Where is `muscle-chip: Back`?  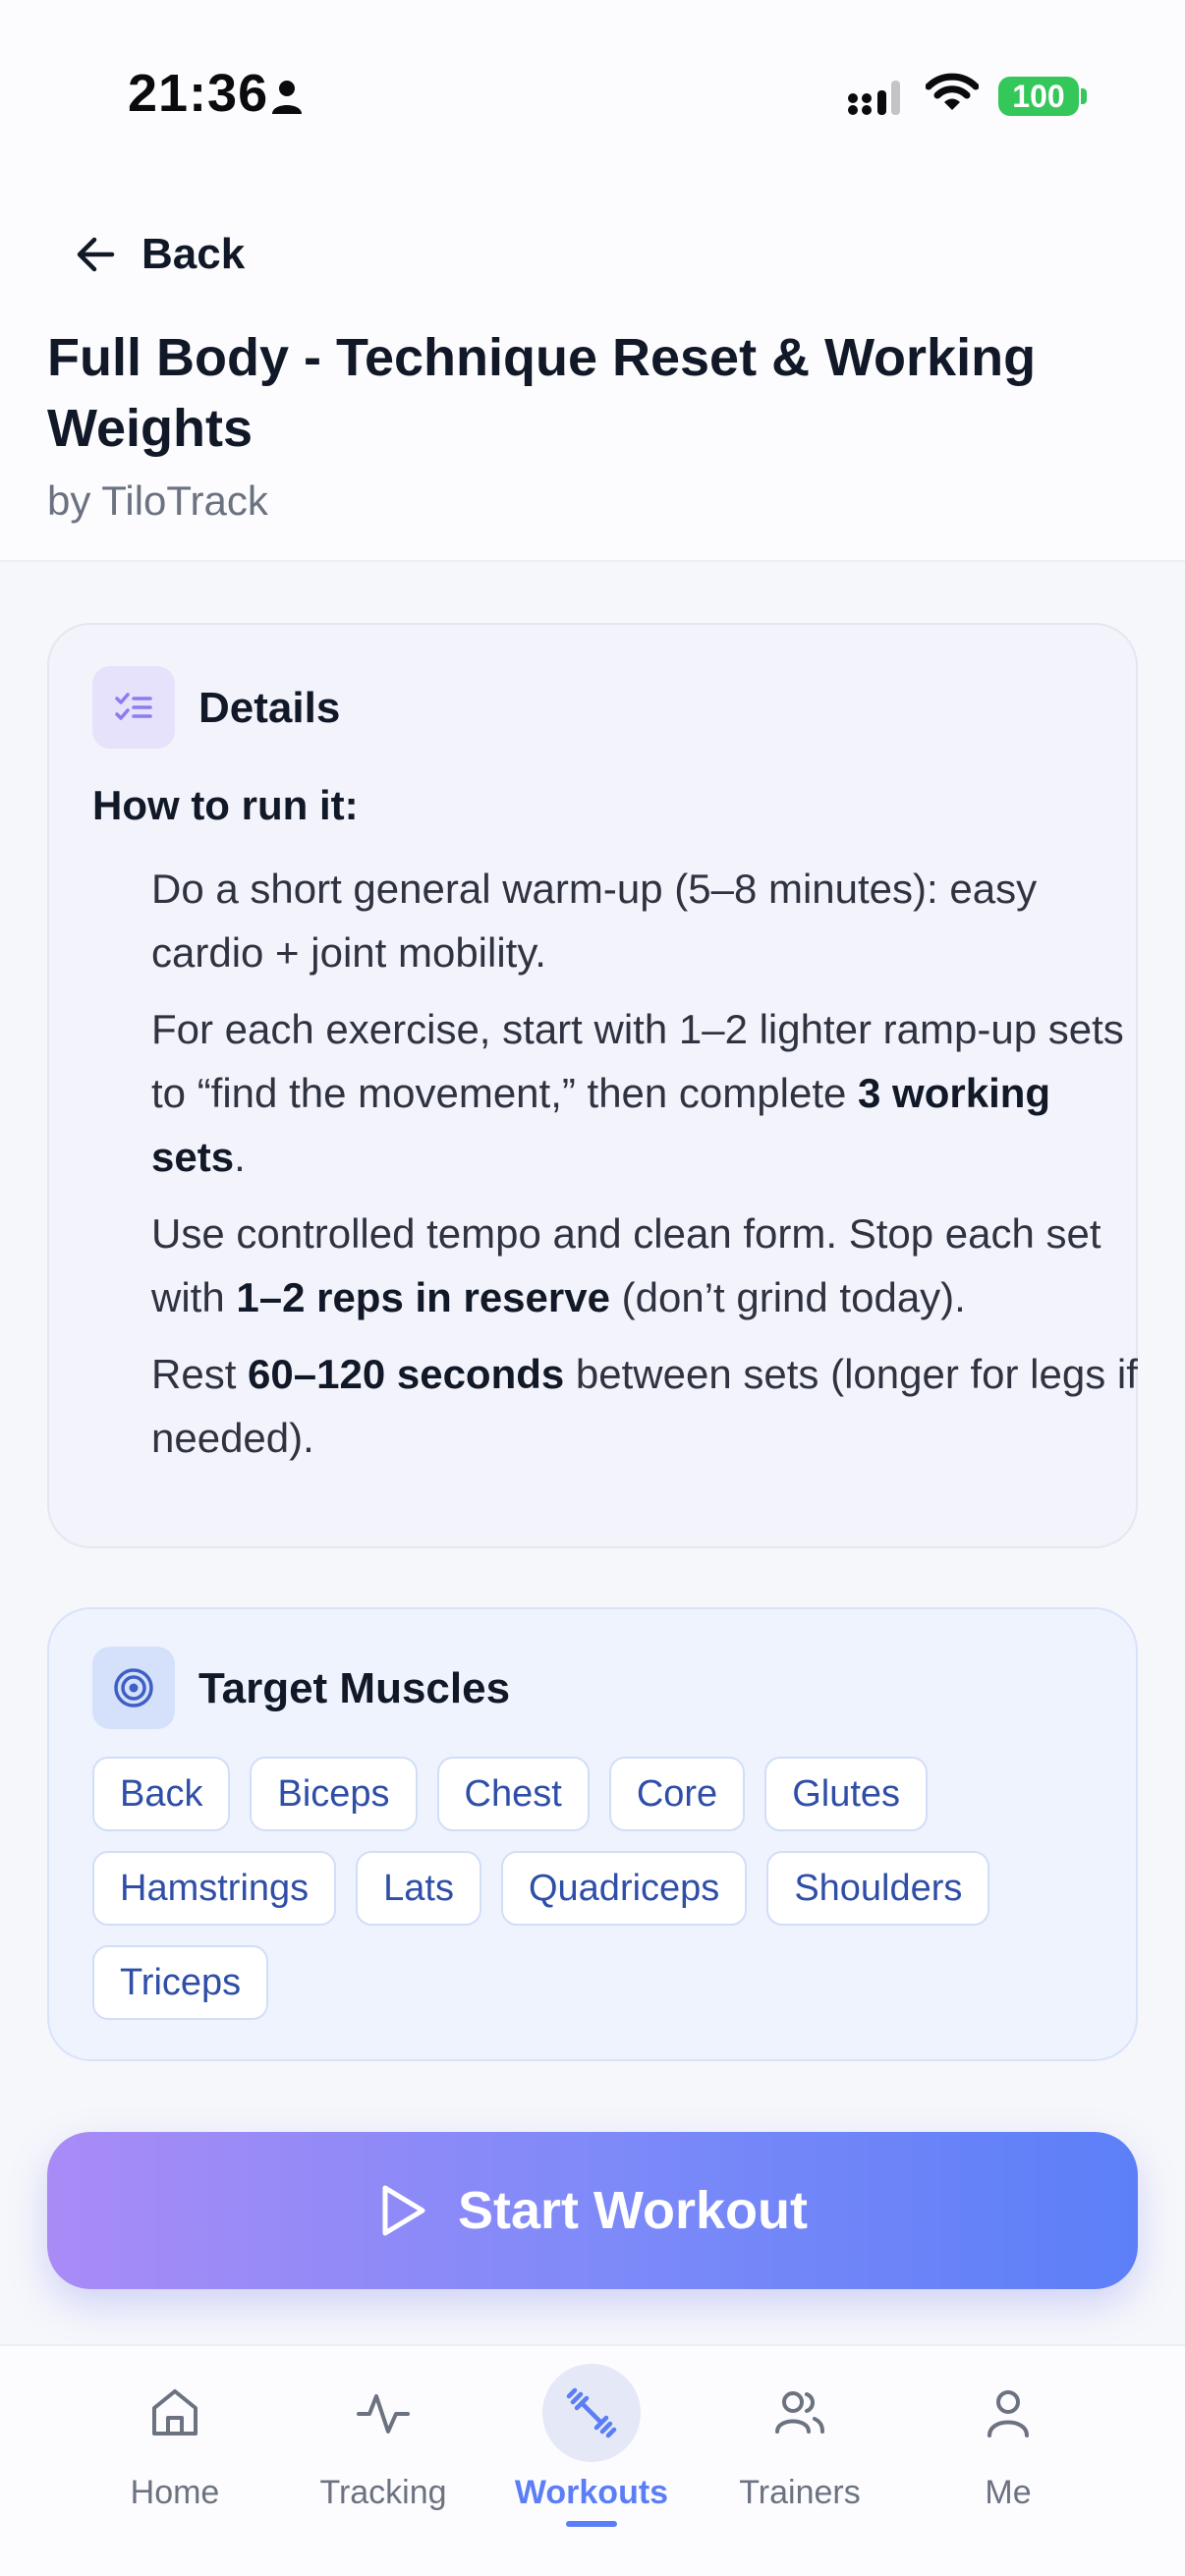
muscle-chip: Back is located at coordinates (162, 1794).